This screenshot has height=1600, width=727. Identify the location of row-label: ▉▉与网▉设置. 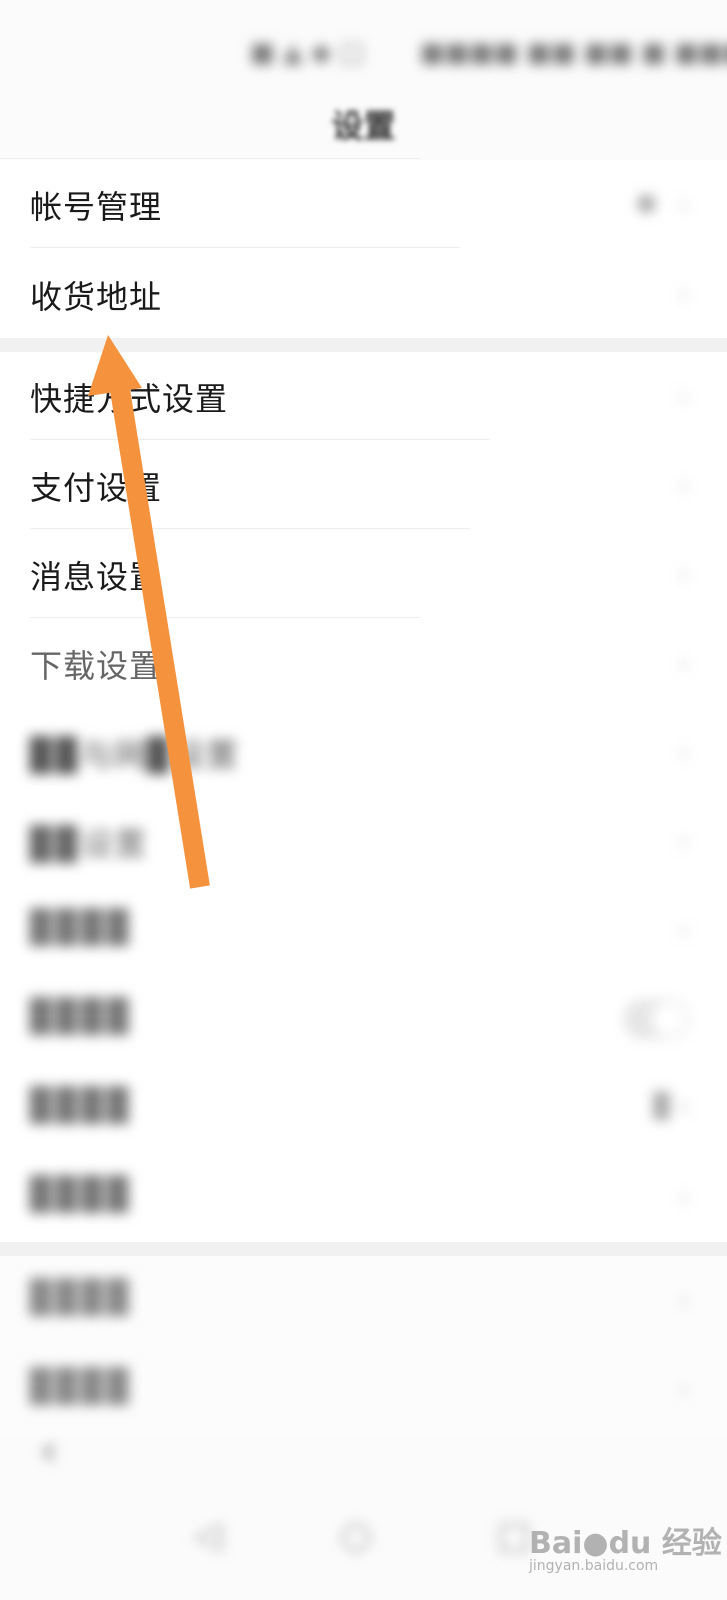
(134, 755).